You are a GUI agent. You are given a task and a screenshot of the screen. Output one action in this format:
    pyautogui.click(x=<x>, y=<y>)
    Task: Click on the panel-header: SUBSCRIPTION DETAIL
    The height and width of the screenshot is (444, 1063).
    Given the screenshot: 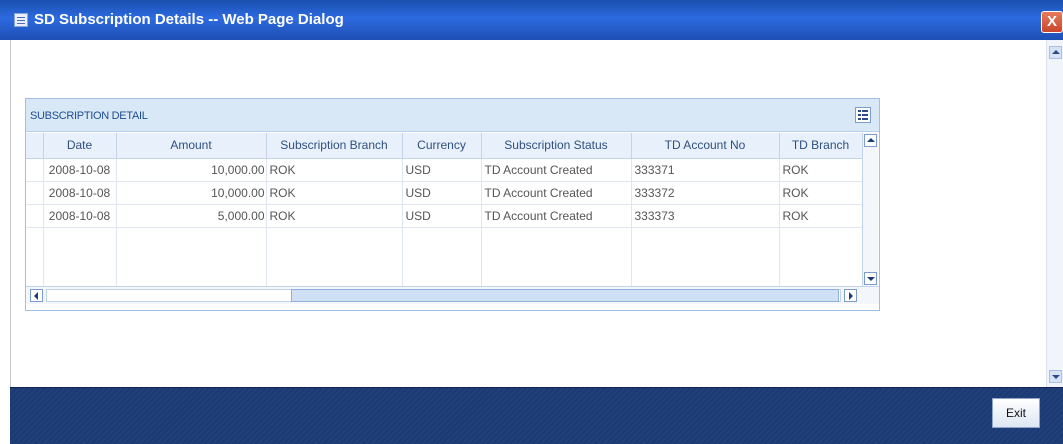 What is the action you would take?
    pyautogui.click(x=452, y=115)
    